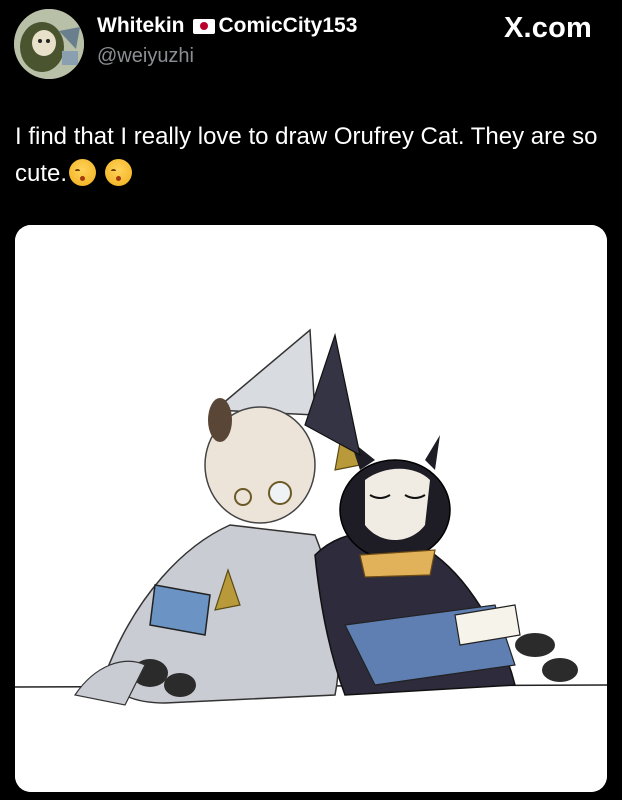  What do you see at coordinates (311, 45) in the screenshot?
I see `tweet-header: Whitekin ComicCity153 @weiyuzhi X.com` at bounding box center [311, 45].